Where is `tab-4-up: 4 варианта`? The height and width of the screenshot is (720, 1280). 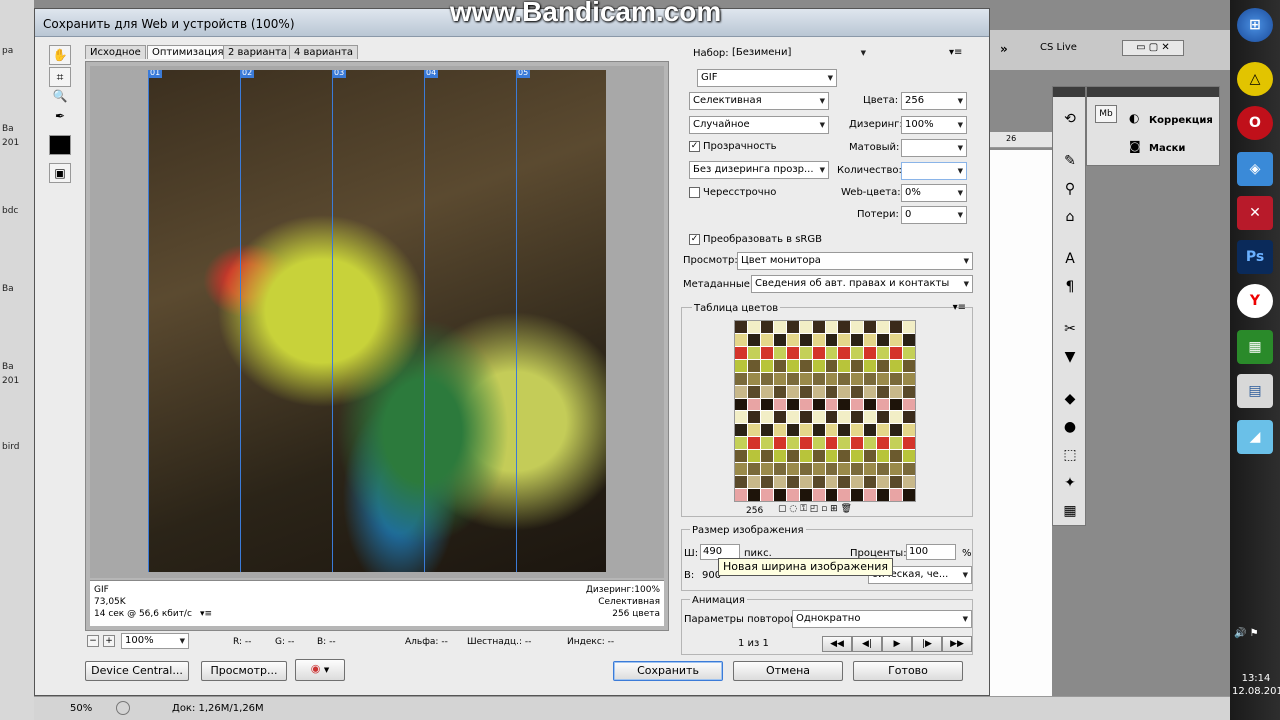
tab-4-up: 4 варианта is located at coordinates (324, 52).